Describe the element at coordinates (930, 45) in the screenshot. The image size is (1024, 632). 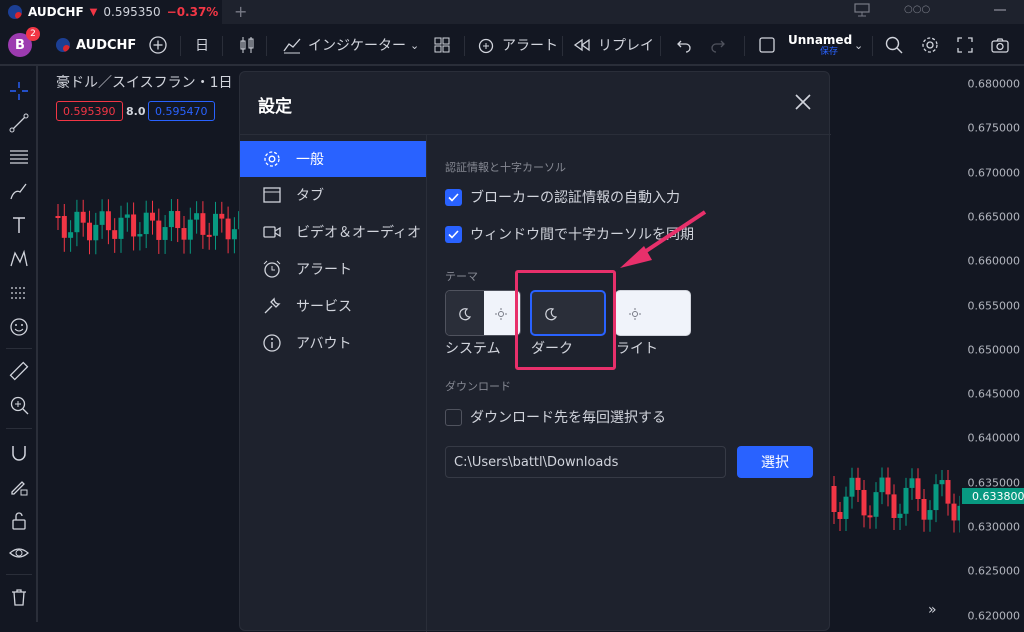
I see `settings-button` at that location.